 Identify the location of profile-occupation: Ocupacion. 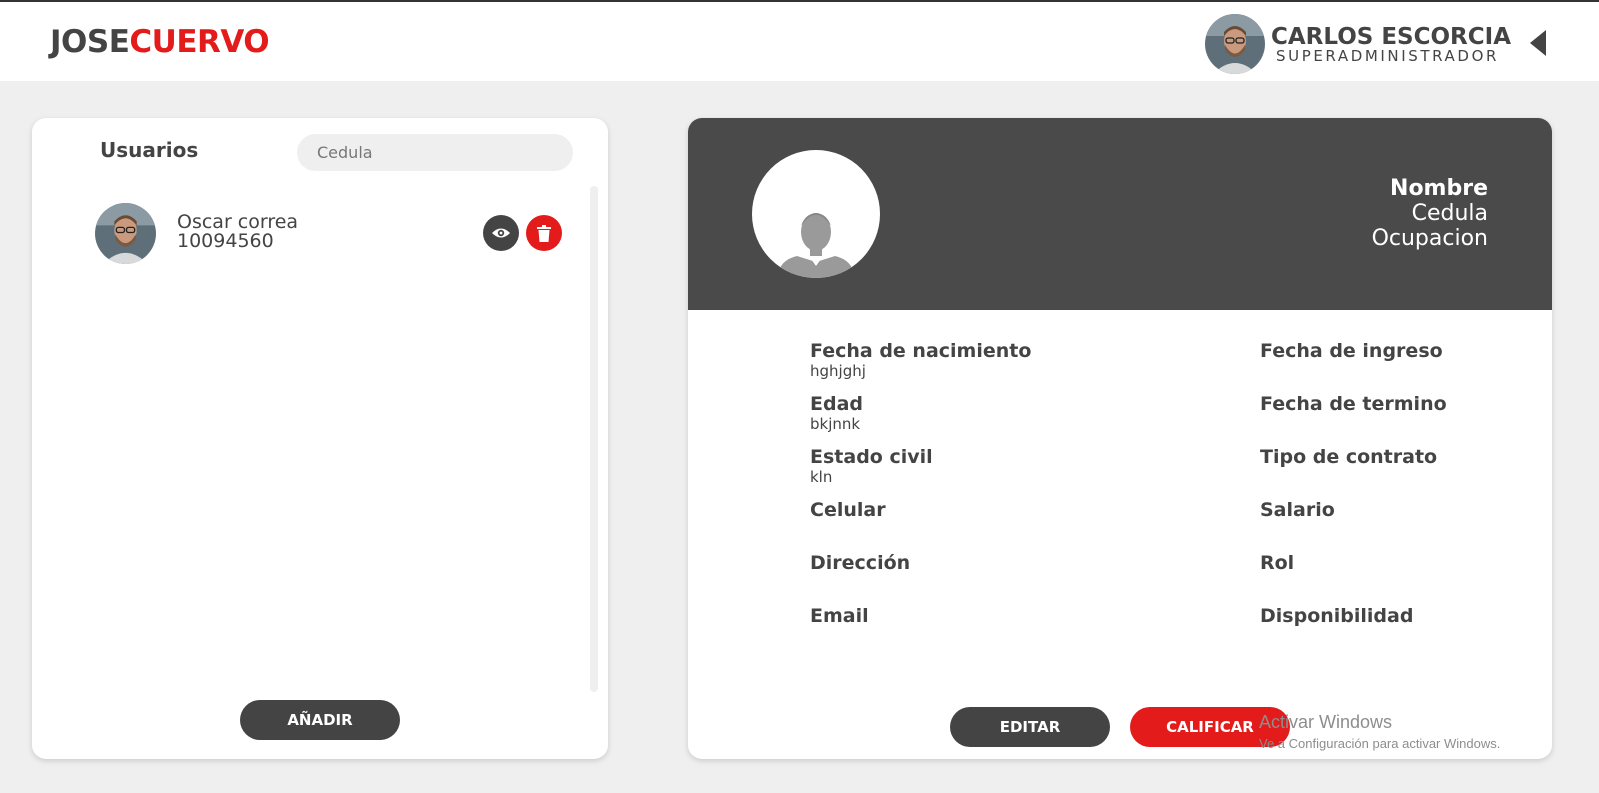
(1429, 238).